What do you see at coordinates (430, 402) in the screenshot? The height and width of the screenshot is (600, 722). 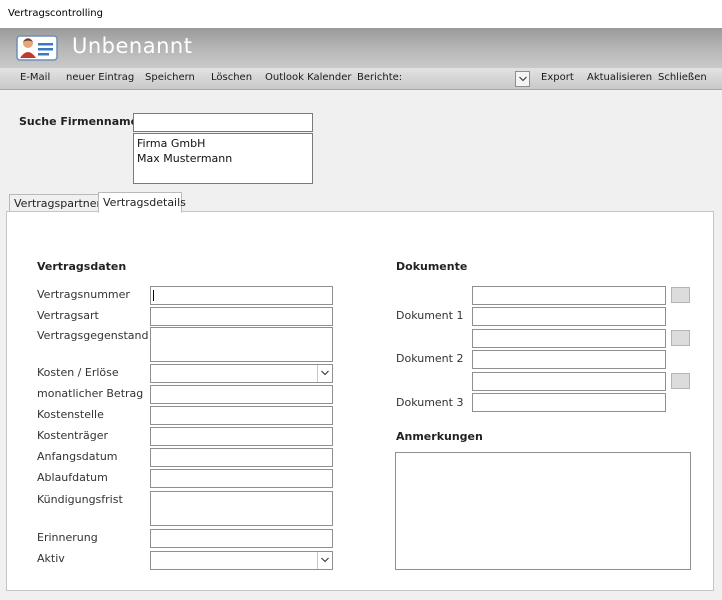 I see `document-3-label: Dokument 3` at bounding box center [430, 402].